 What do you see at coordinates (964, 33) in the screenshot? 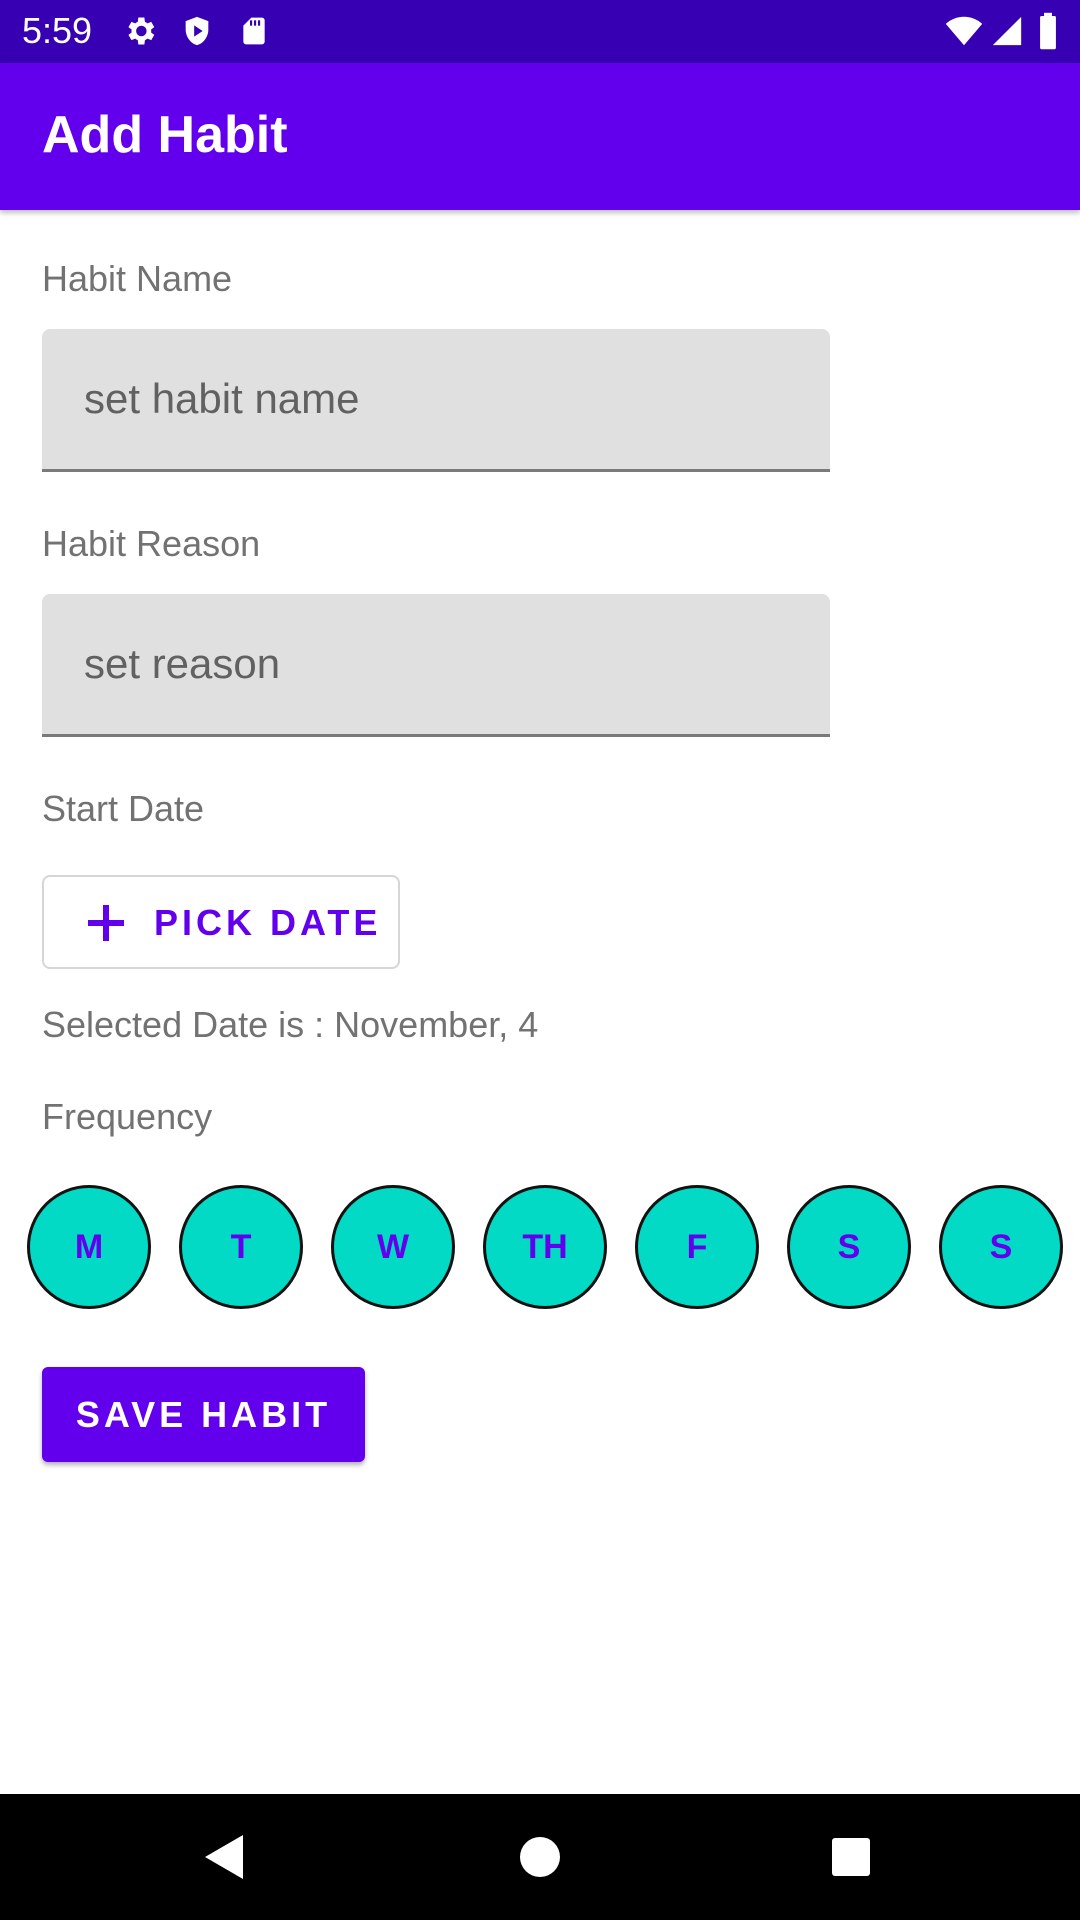
I see `wifi-icon` at bounding box center [964, 33].